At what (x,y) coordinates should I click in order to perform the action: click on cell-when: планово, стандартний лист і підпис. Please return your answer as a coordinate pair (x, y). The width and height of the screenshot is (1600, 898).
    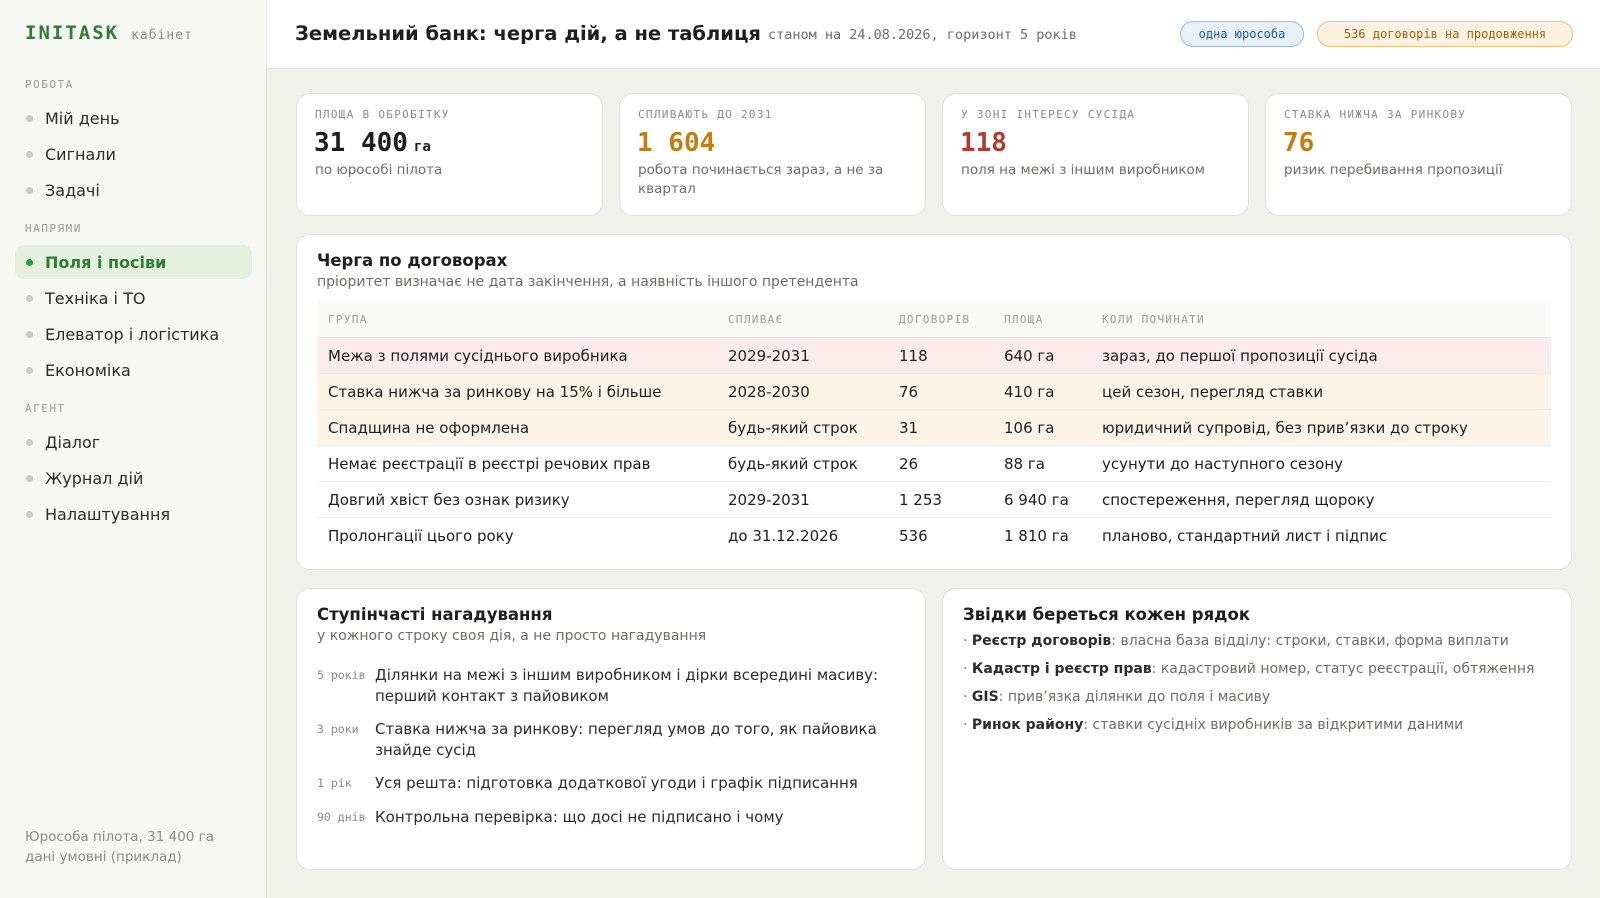
    Looking at the image, I should click on (1245, 536).